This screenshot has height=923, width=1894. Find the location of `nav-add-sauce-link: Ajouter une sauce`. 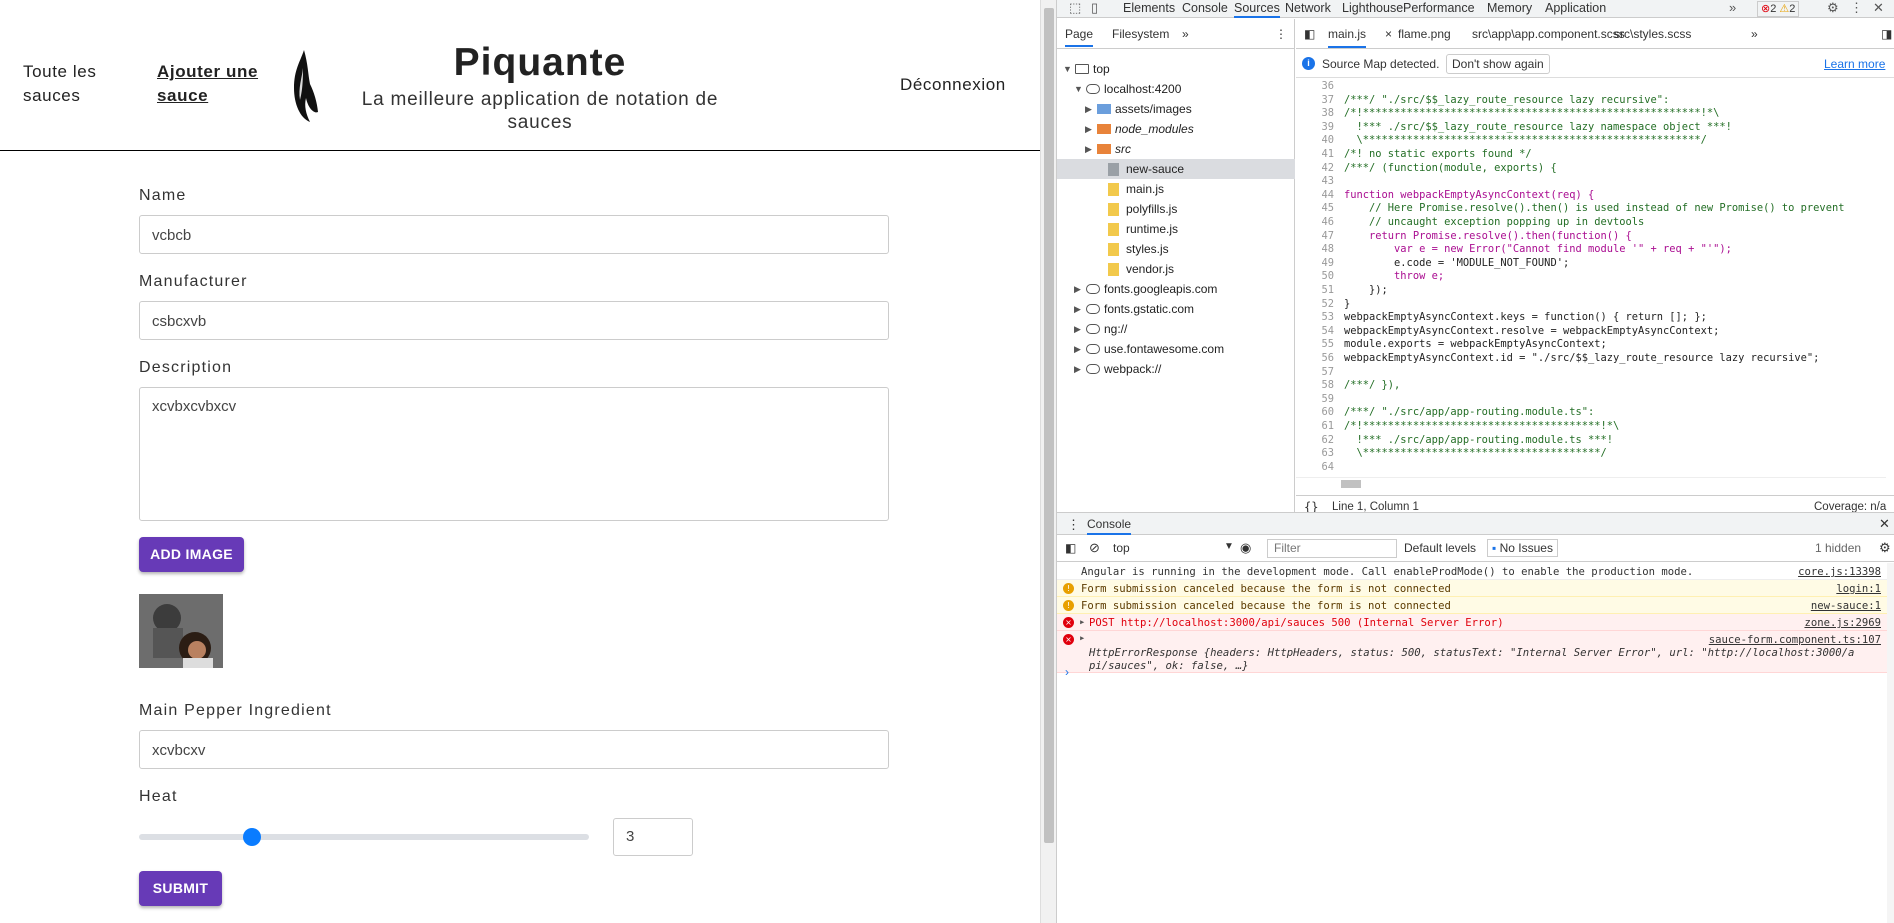

nav-add-sauce-link: Ajouter une sauce is located at coordinates (217, 84).